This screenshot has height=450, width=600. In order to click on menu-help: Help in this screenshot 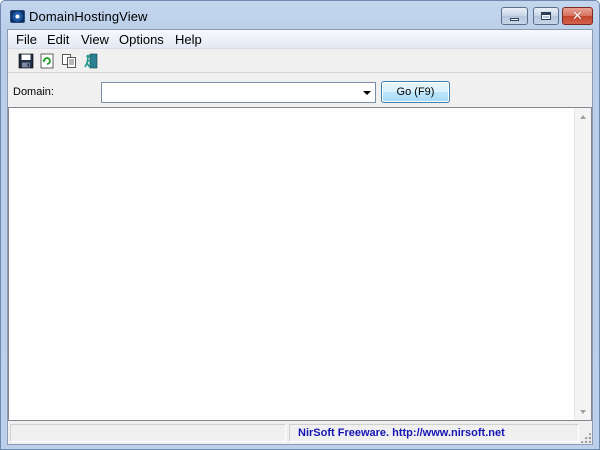, I will do `click(188, 39)`.